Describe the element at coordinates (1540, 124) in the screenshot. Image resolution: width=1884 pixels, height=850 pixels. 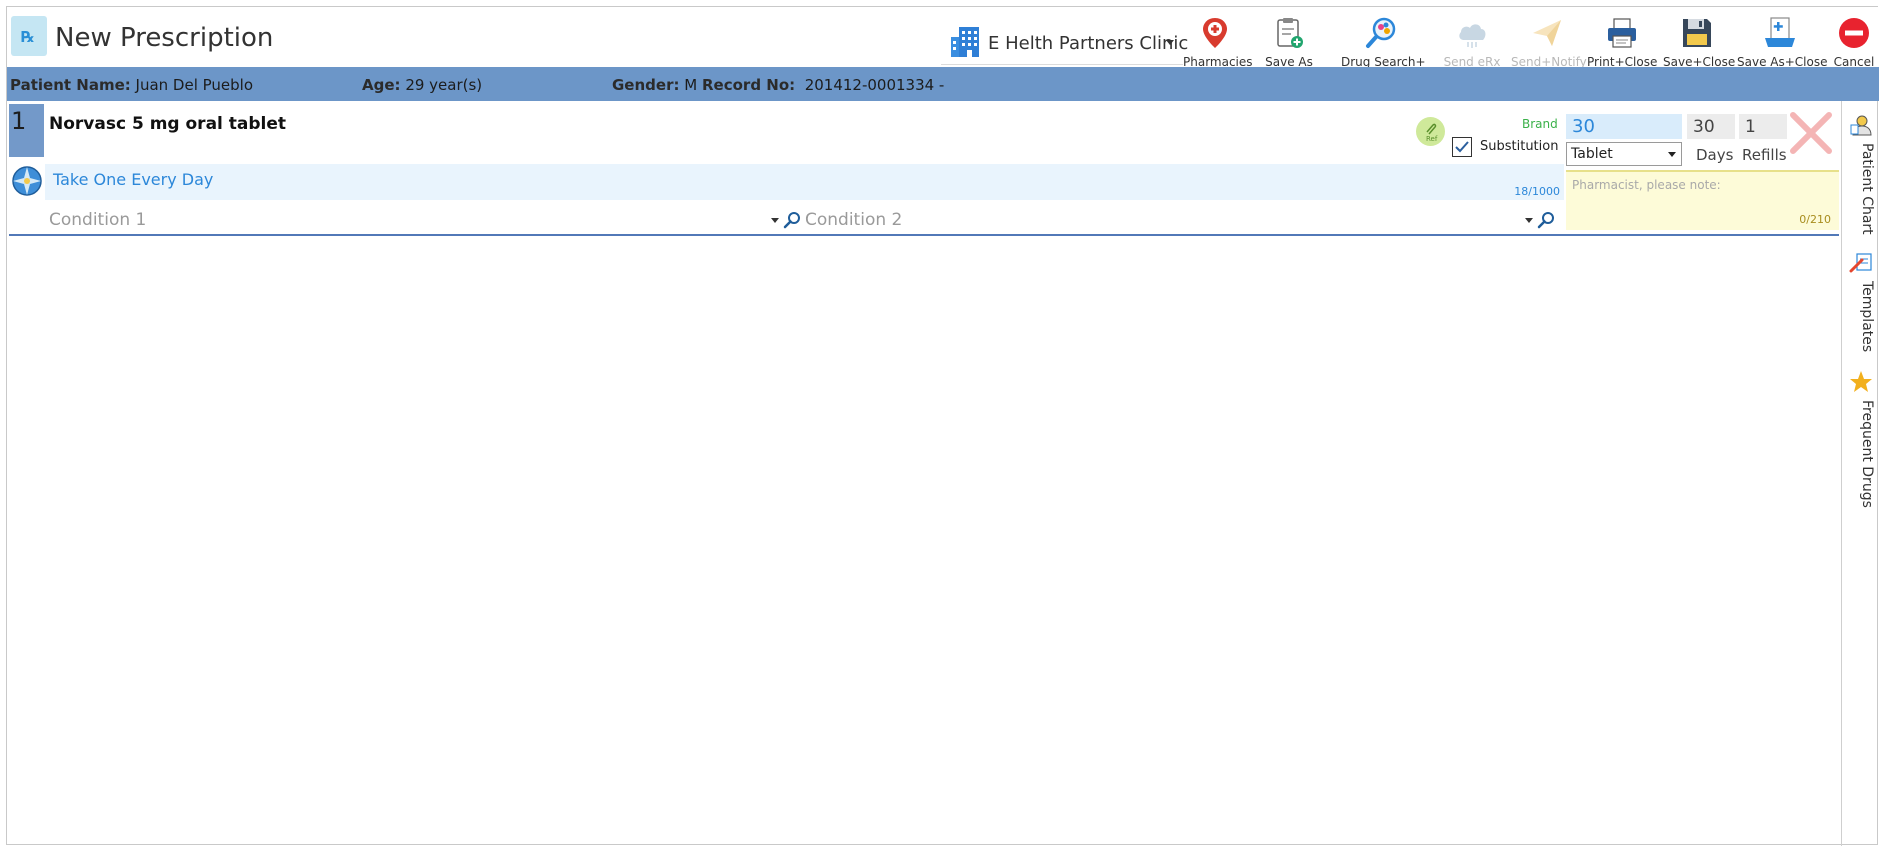
I see `brand-label: Brand` at that location.